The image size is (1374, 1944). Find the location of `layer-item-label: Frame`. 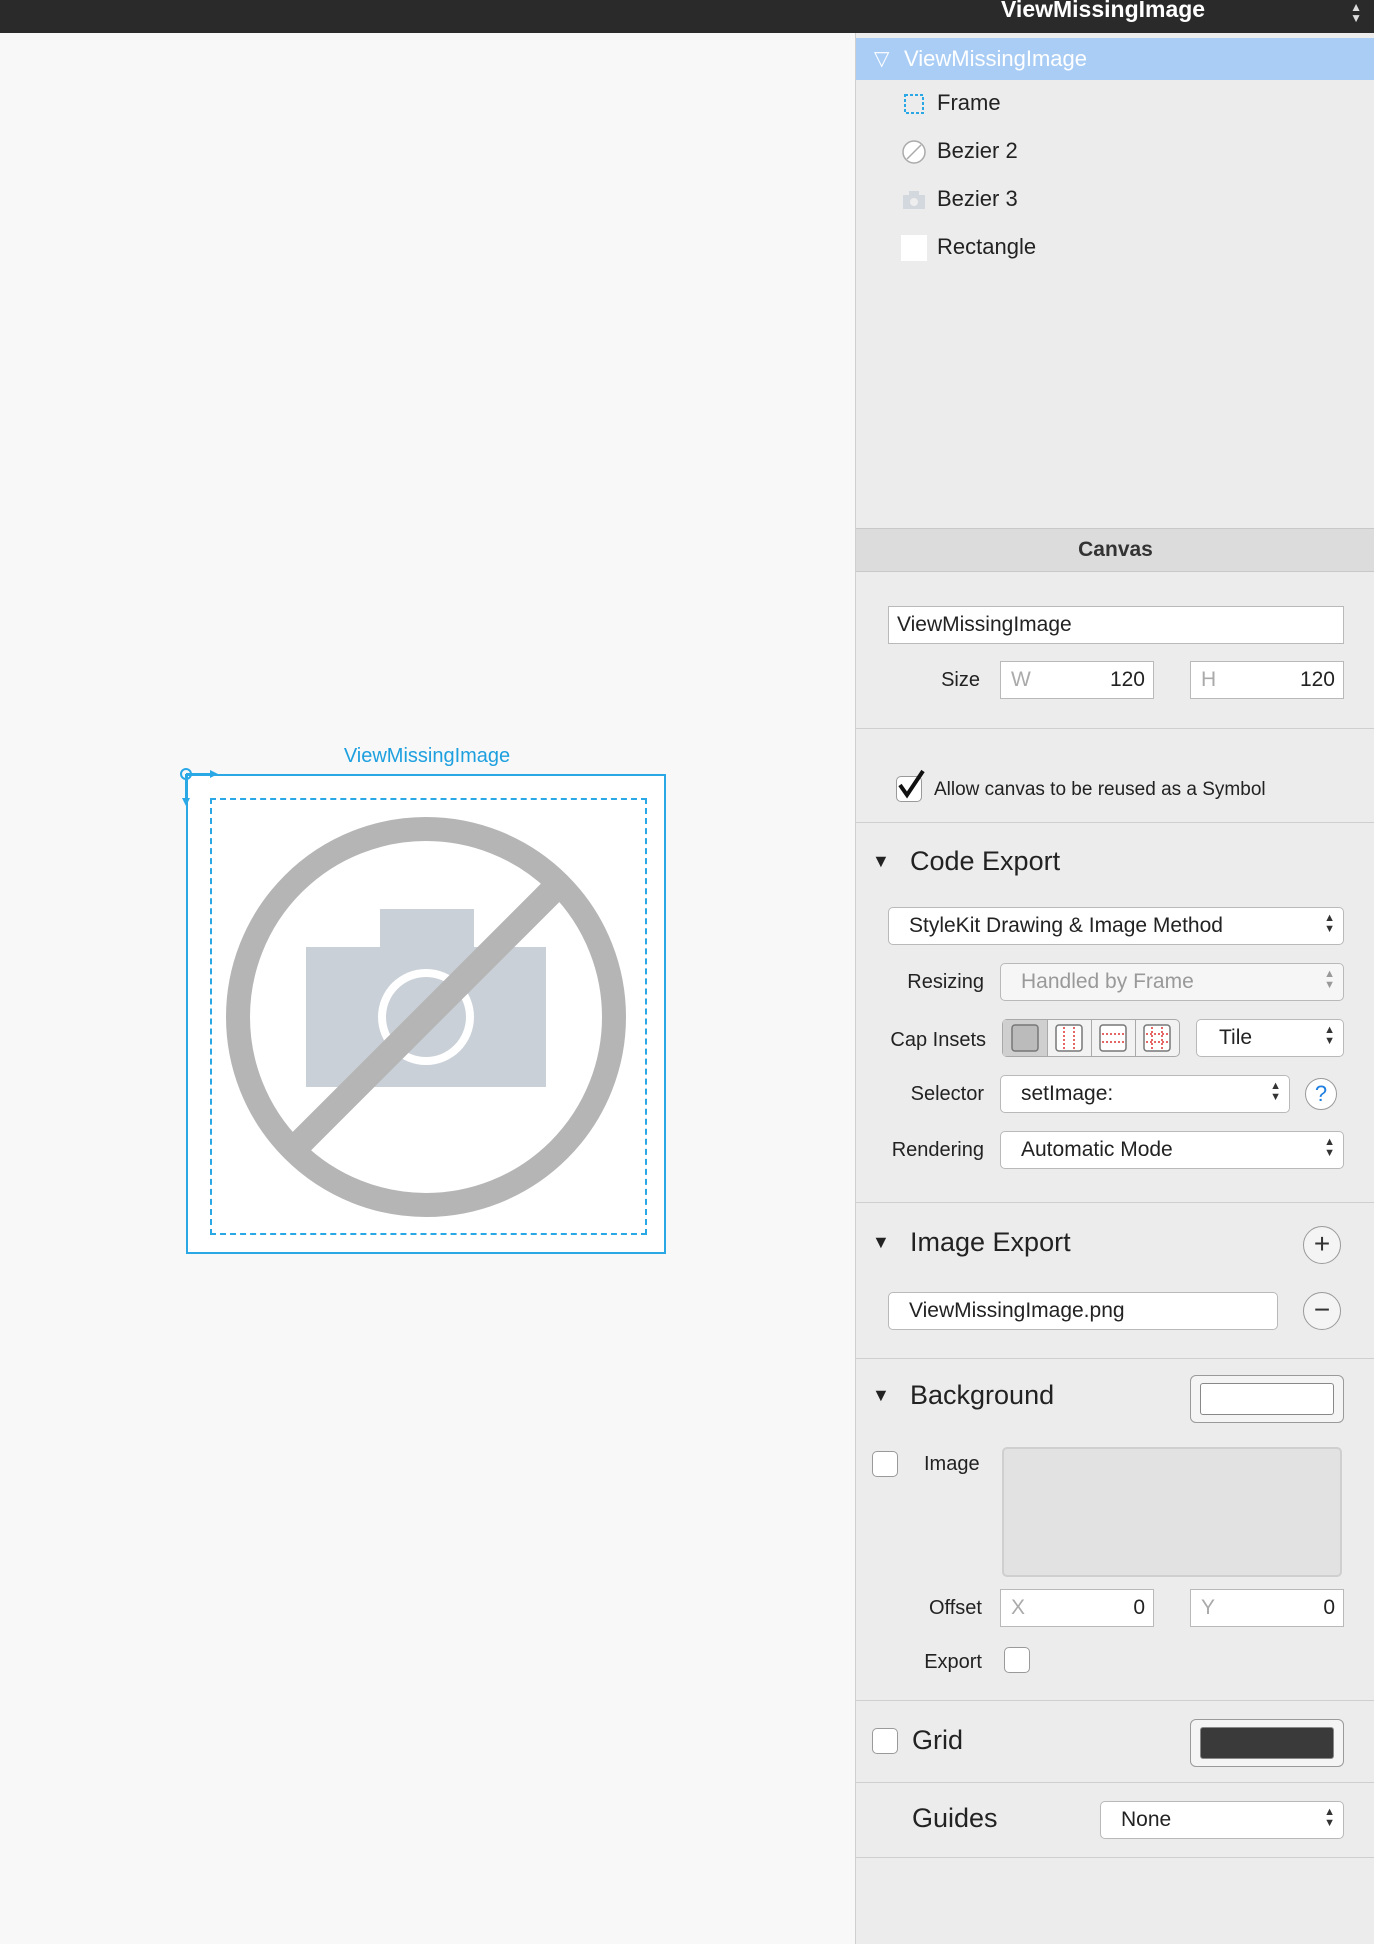

layer-item-label: Frame is located at coordinates (969, 102).